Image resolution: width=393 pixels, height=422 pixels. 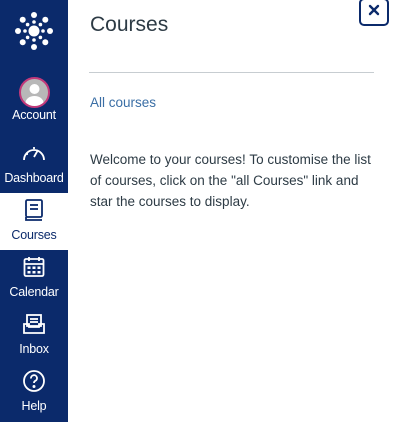 What do you see at coordinates (34, 383) in the screenshot?
I see `help-icon` at bounding box center [34, 383].